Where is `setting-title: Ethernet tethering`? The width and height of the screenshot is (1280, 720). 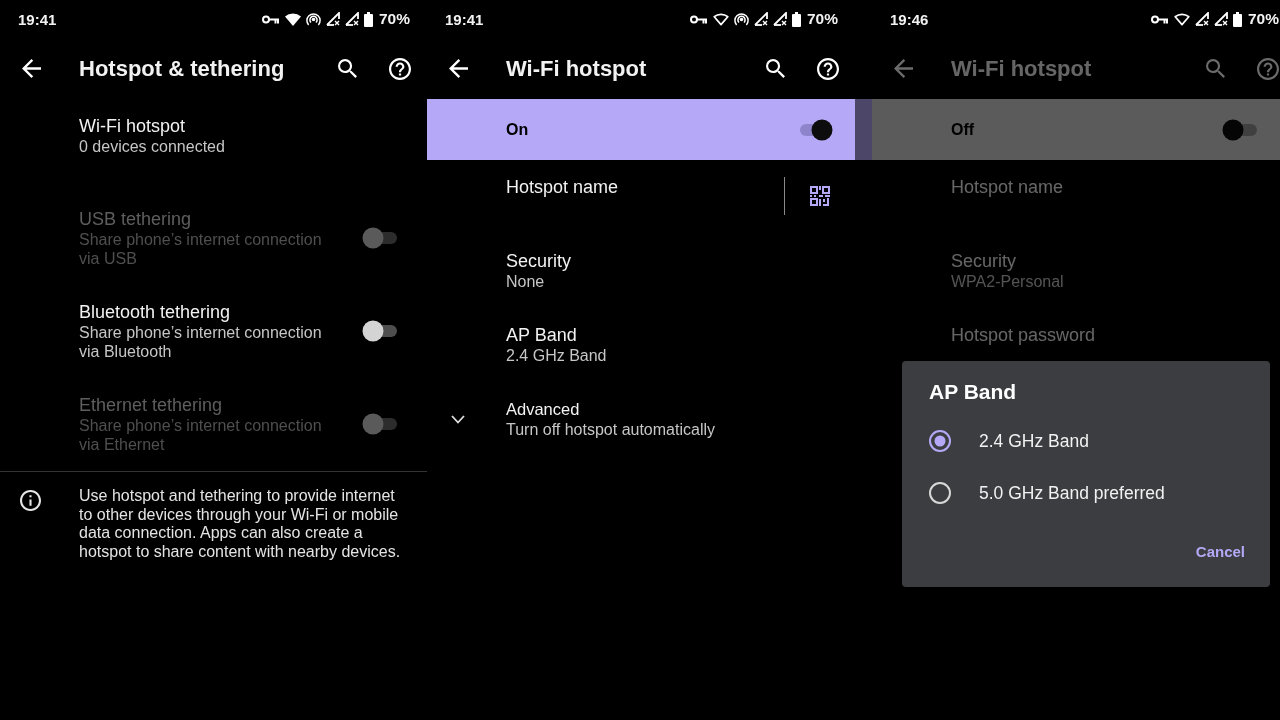 setting-title: Ethernet tethering is located at coordinates (151, 405).